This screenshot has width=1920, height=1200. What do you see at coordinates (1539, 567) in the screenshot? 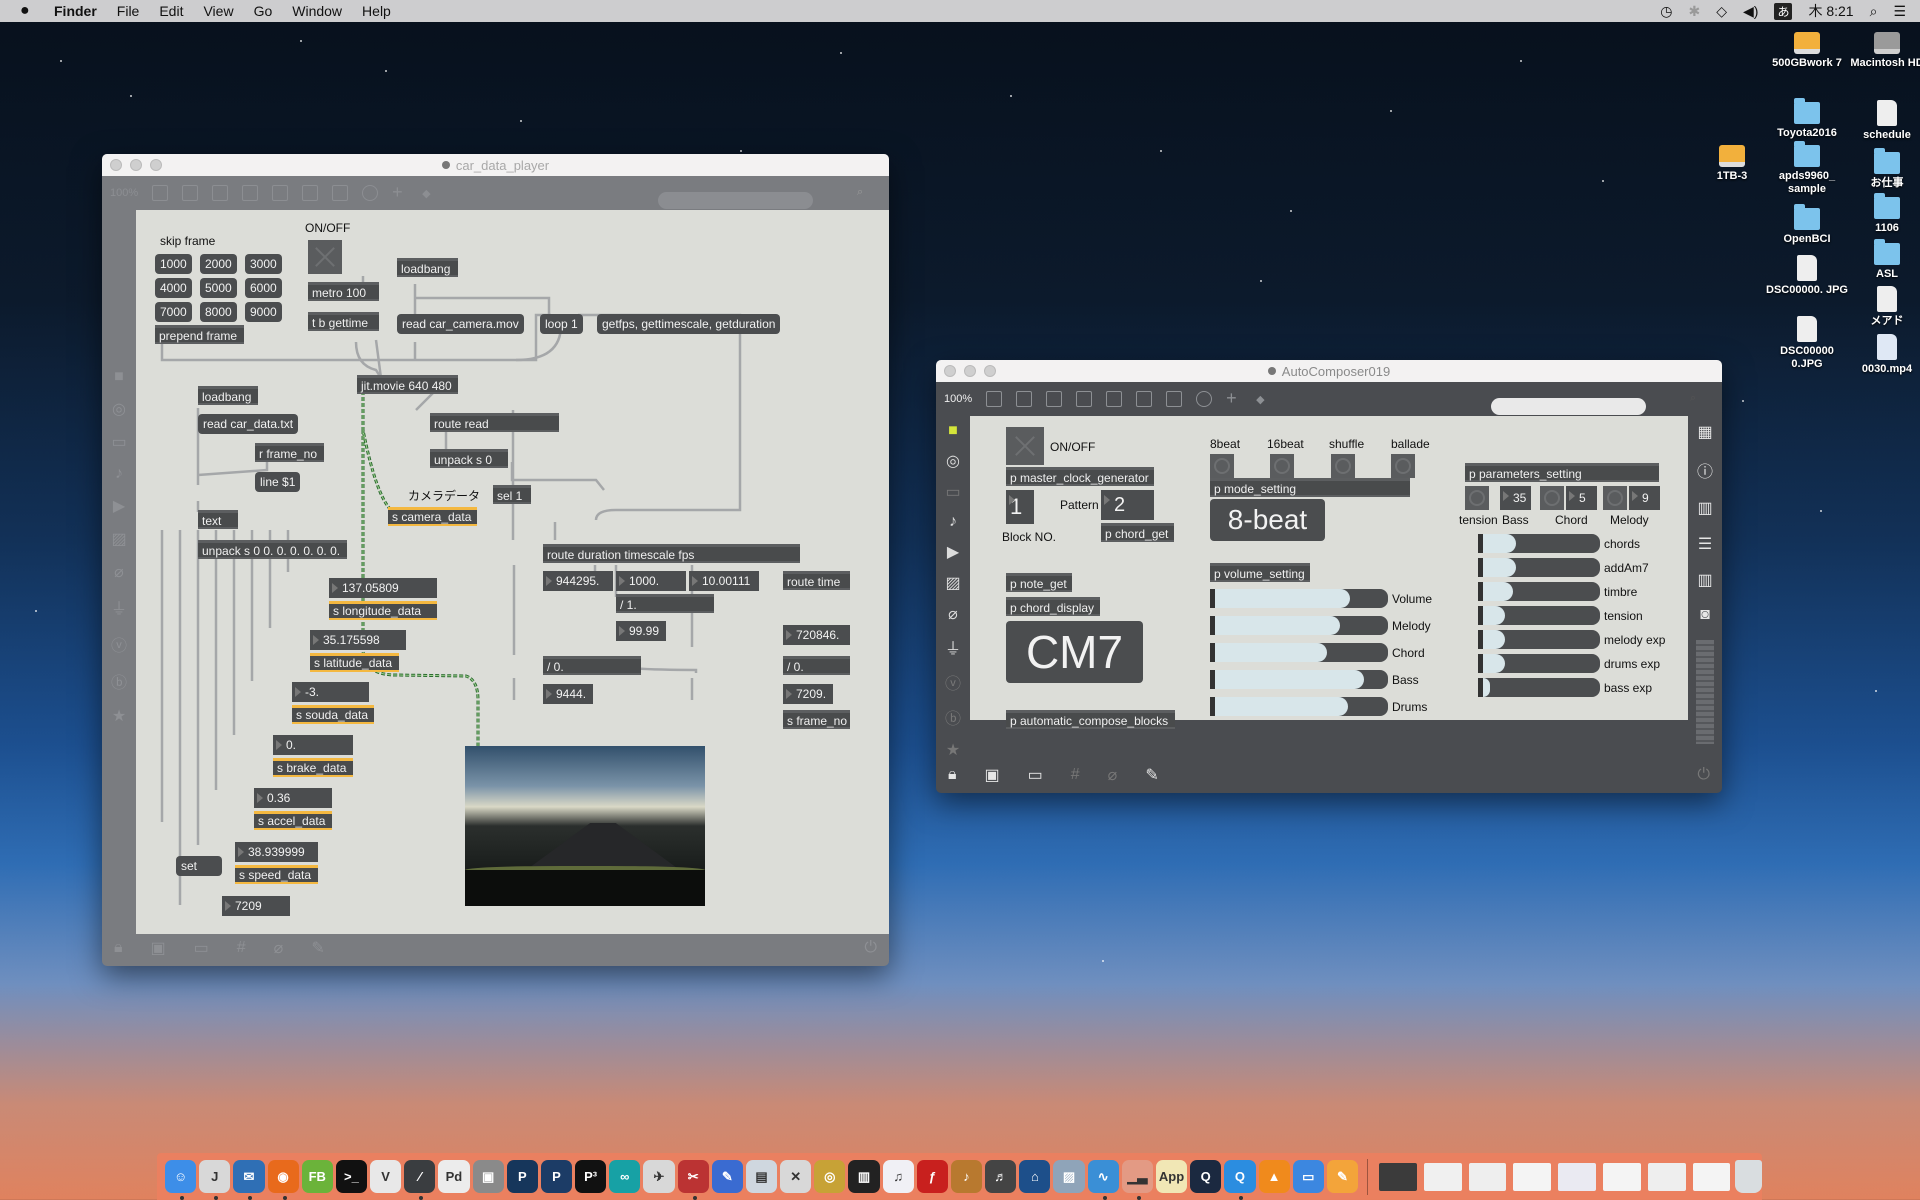
I see `param-slider-addam7` at bounding box center [1539, 567].